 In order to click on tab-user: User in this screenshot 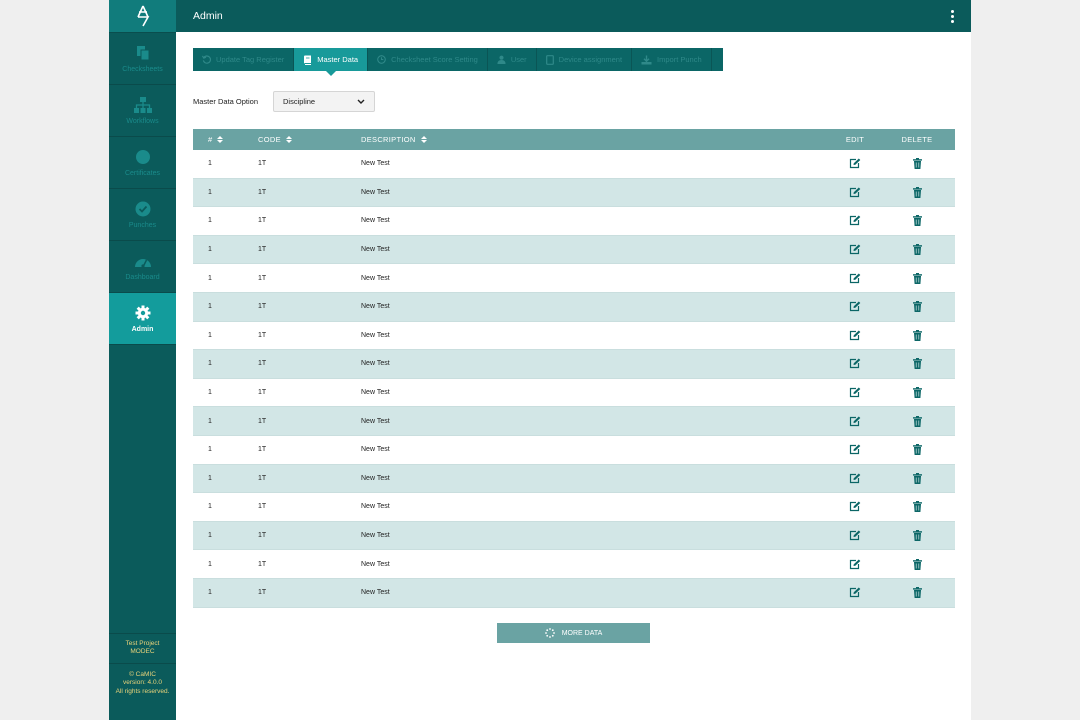, I will do `click(512, 59)`.